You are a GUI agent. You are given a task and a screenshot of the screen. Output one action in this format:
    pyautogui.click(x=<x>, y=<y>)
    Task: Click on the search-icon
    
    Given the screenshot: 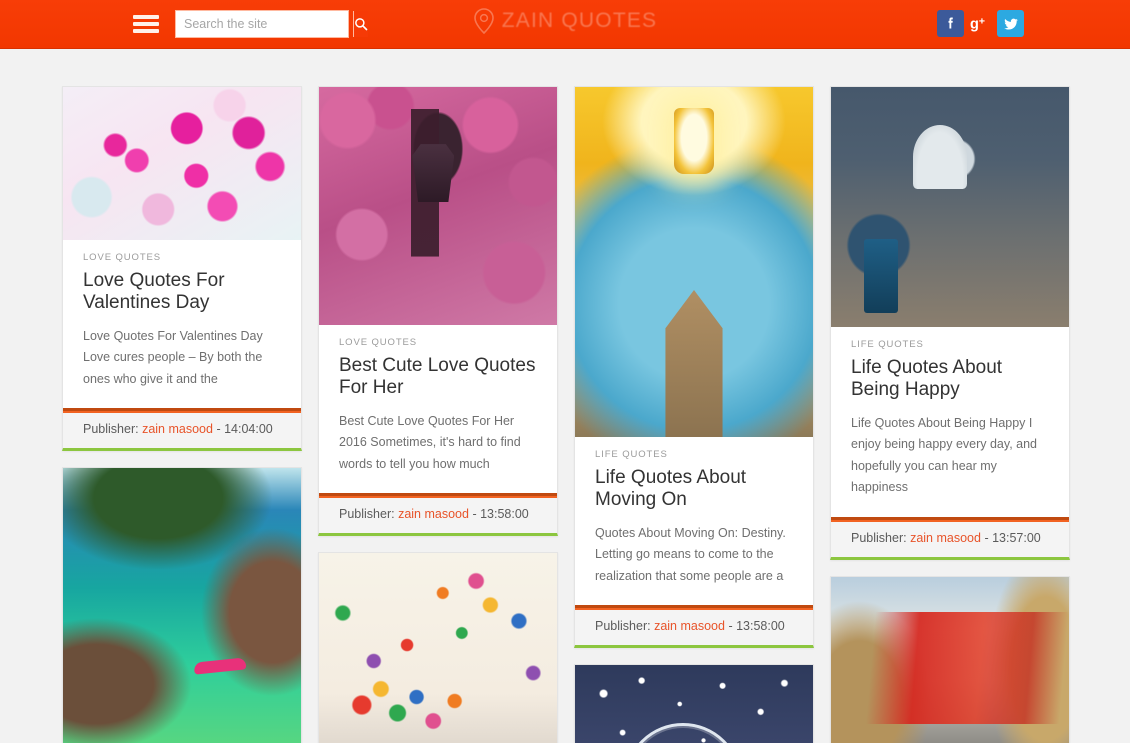 What is the action you would take?
    pyautogui.click(x=361, y=24)
    